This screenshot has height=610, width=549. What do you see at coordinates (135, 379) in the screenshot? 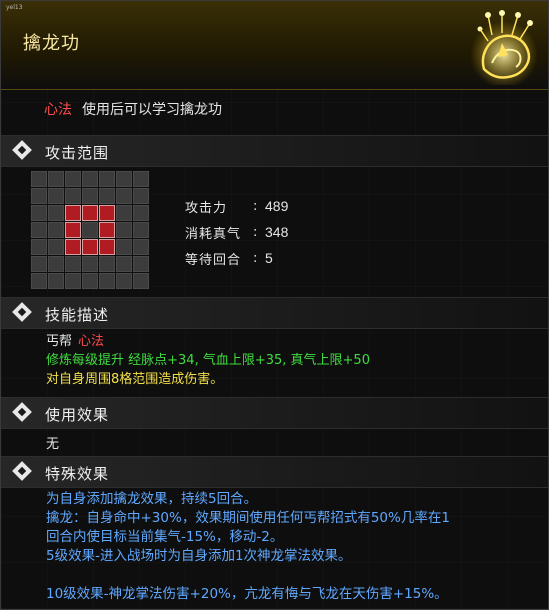
I see `desc-damage: 对自身周围8格范围造成伤害。` at bounding box center [135, 379].